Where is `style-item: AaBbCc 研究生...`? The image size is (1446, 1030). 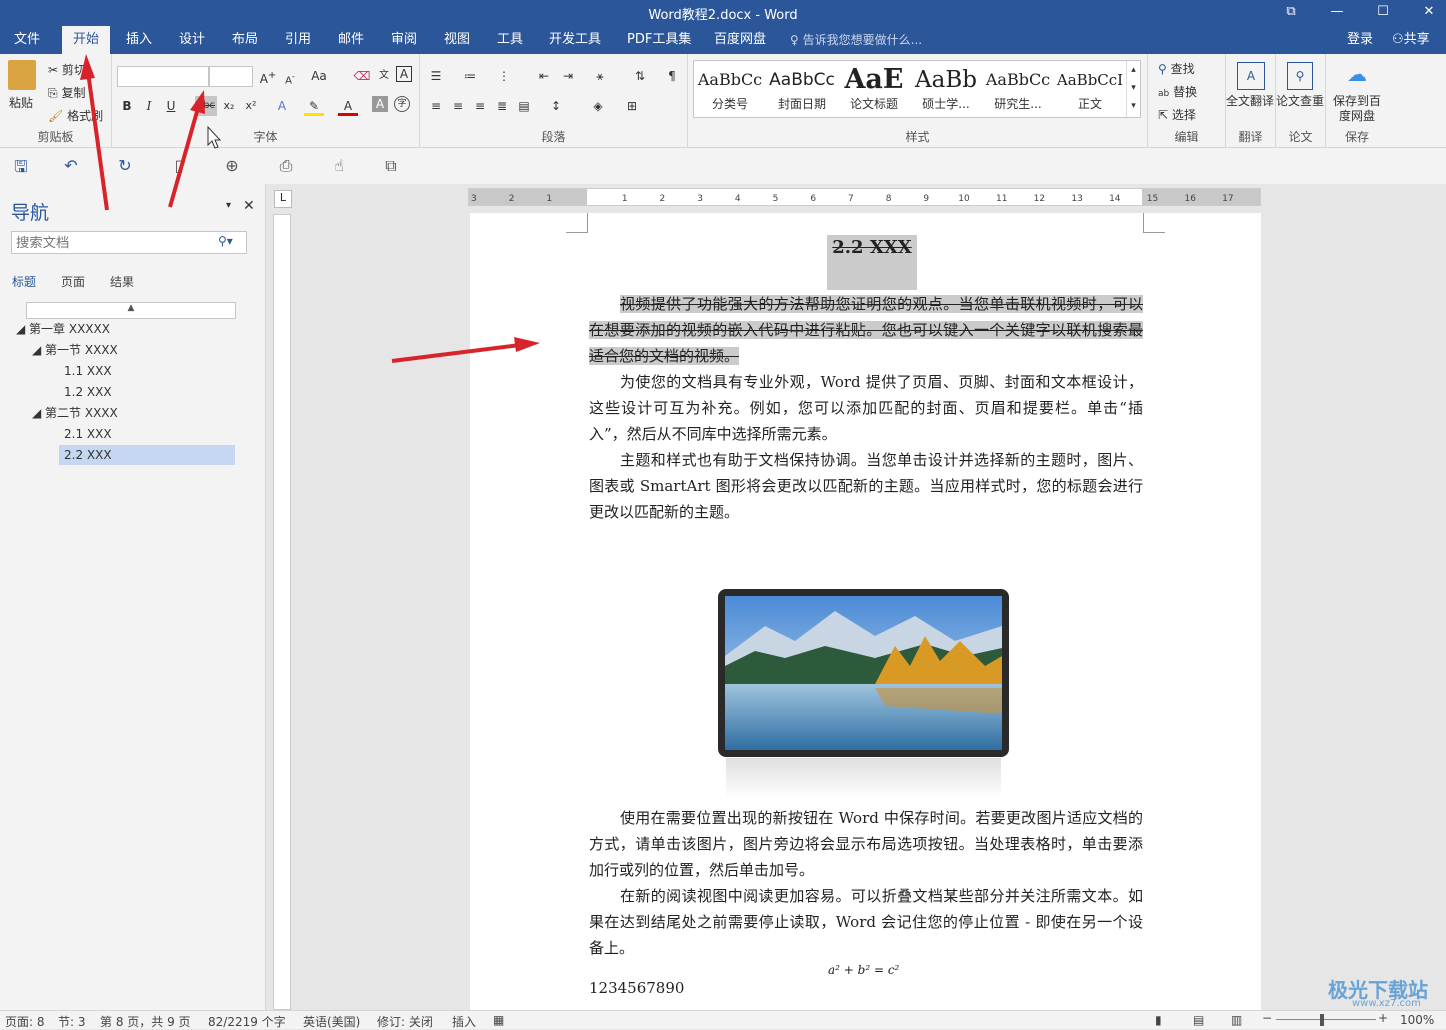 style-item: AaBbCc 研究生... is located at coordinates (1018, 89).